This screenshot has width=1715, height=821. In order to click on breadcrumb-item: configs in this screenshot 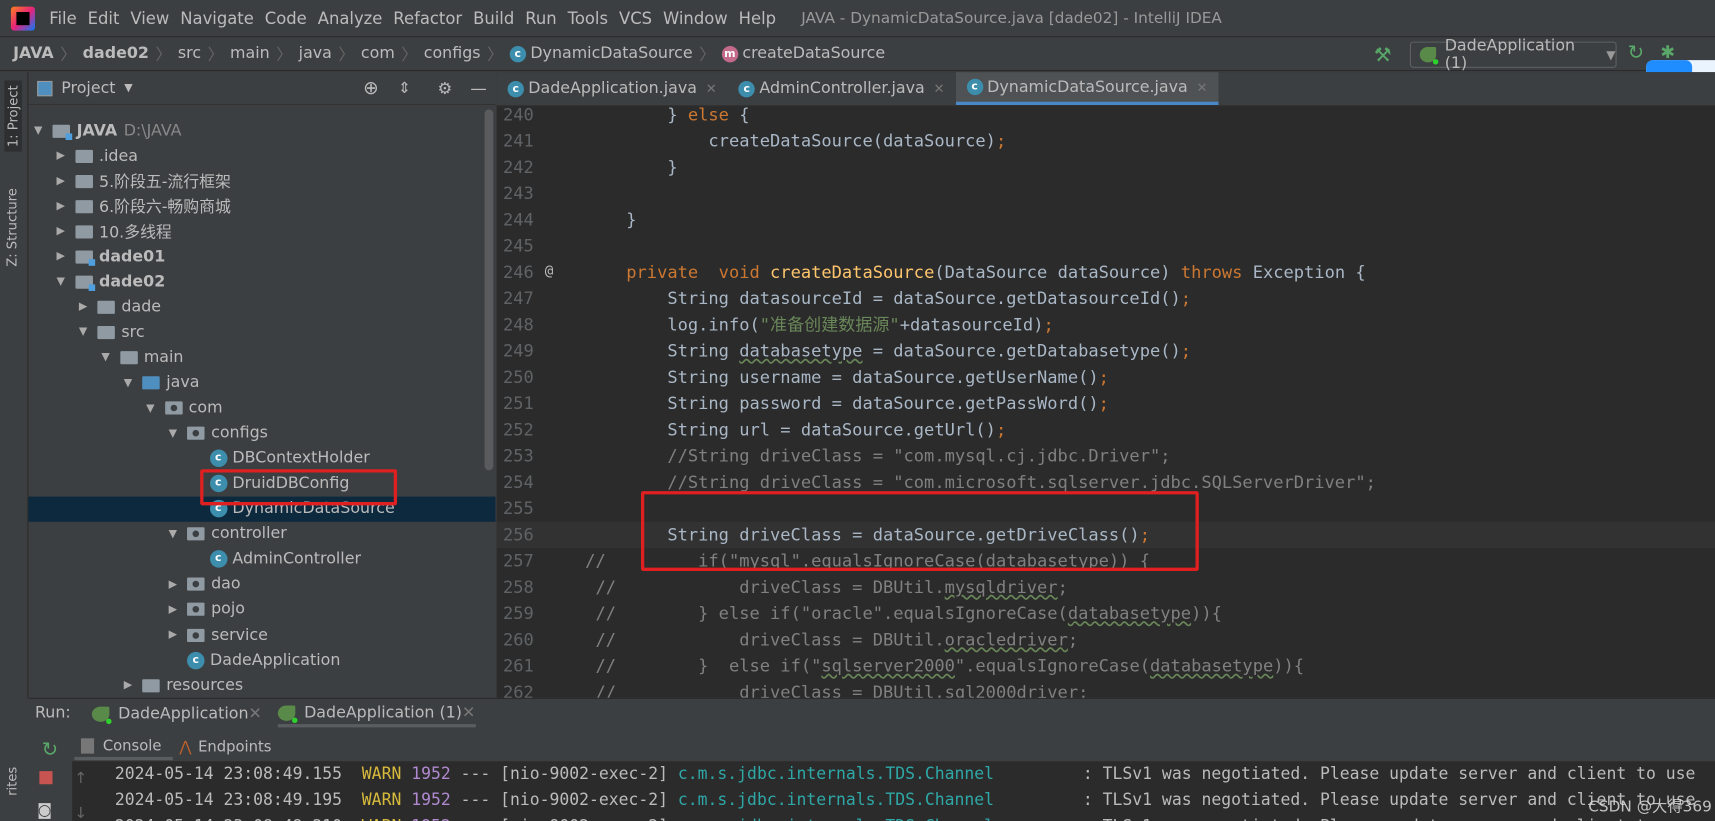, I will do `click(452, 54)`.